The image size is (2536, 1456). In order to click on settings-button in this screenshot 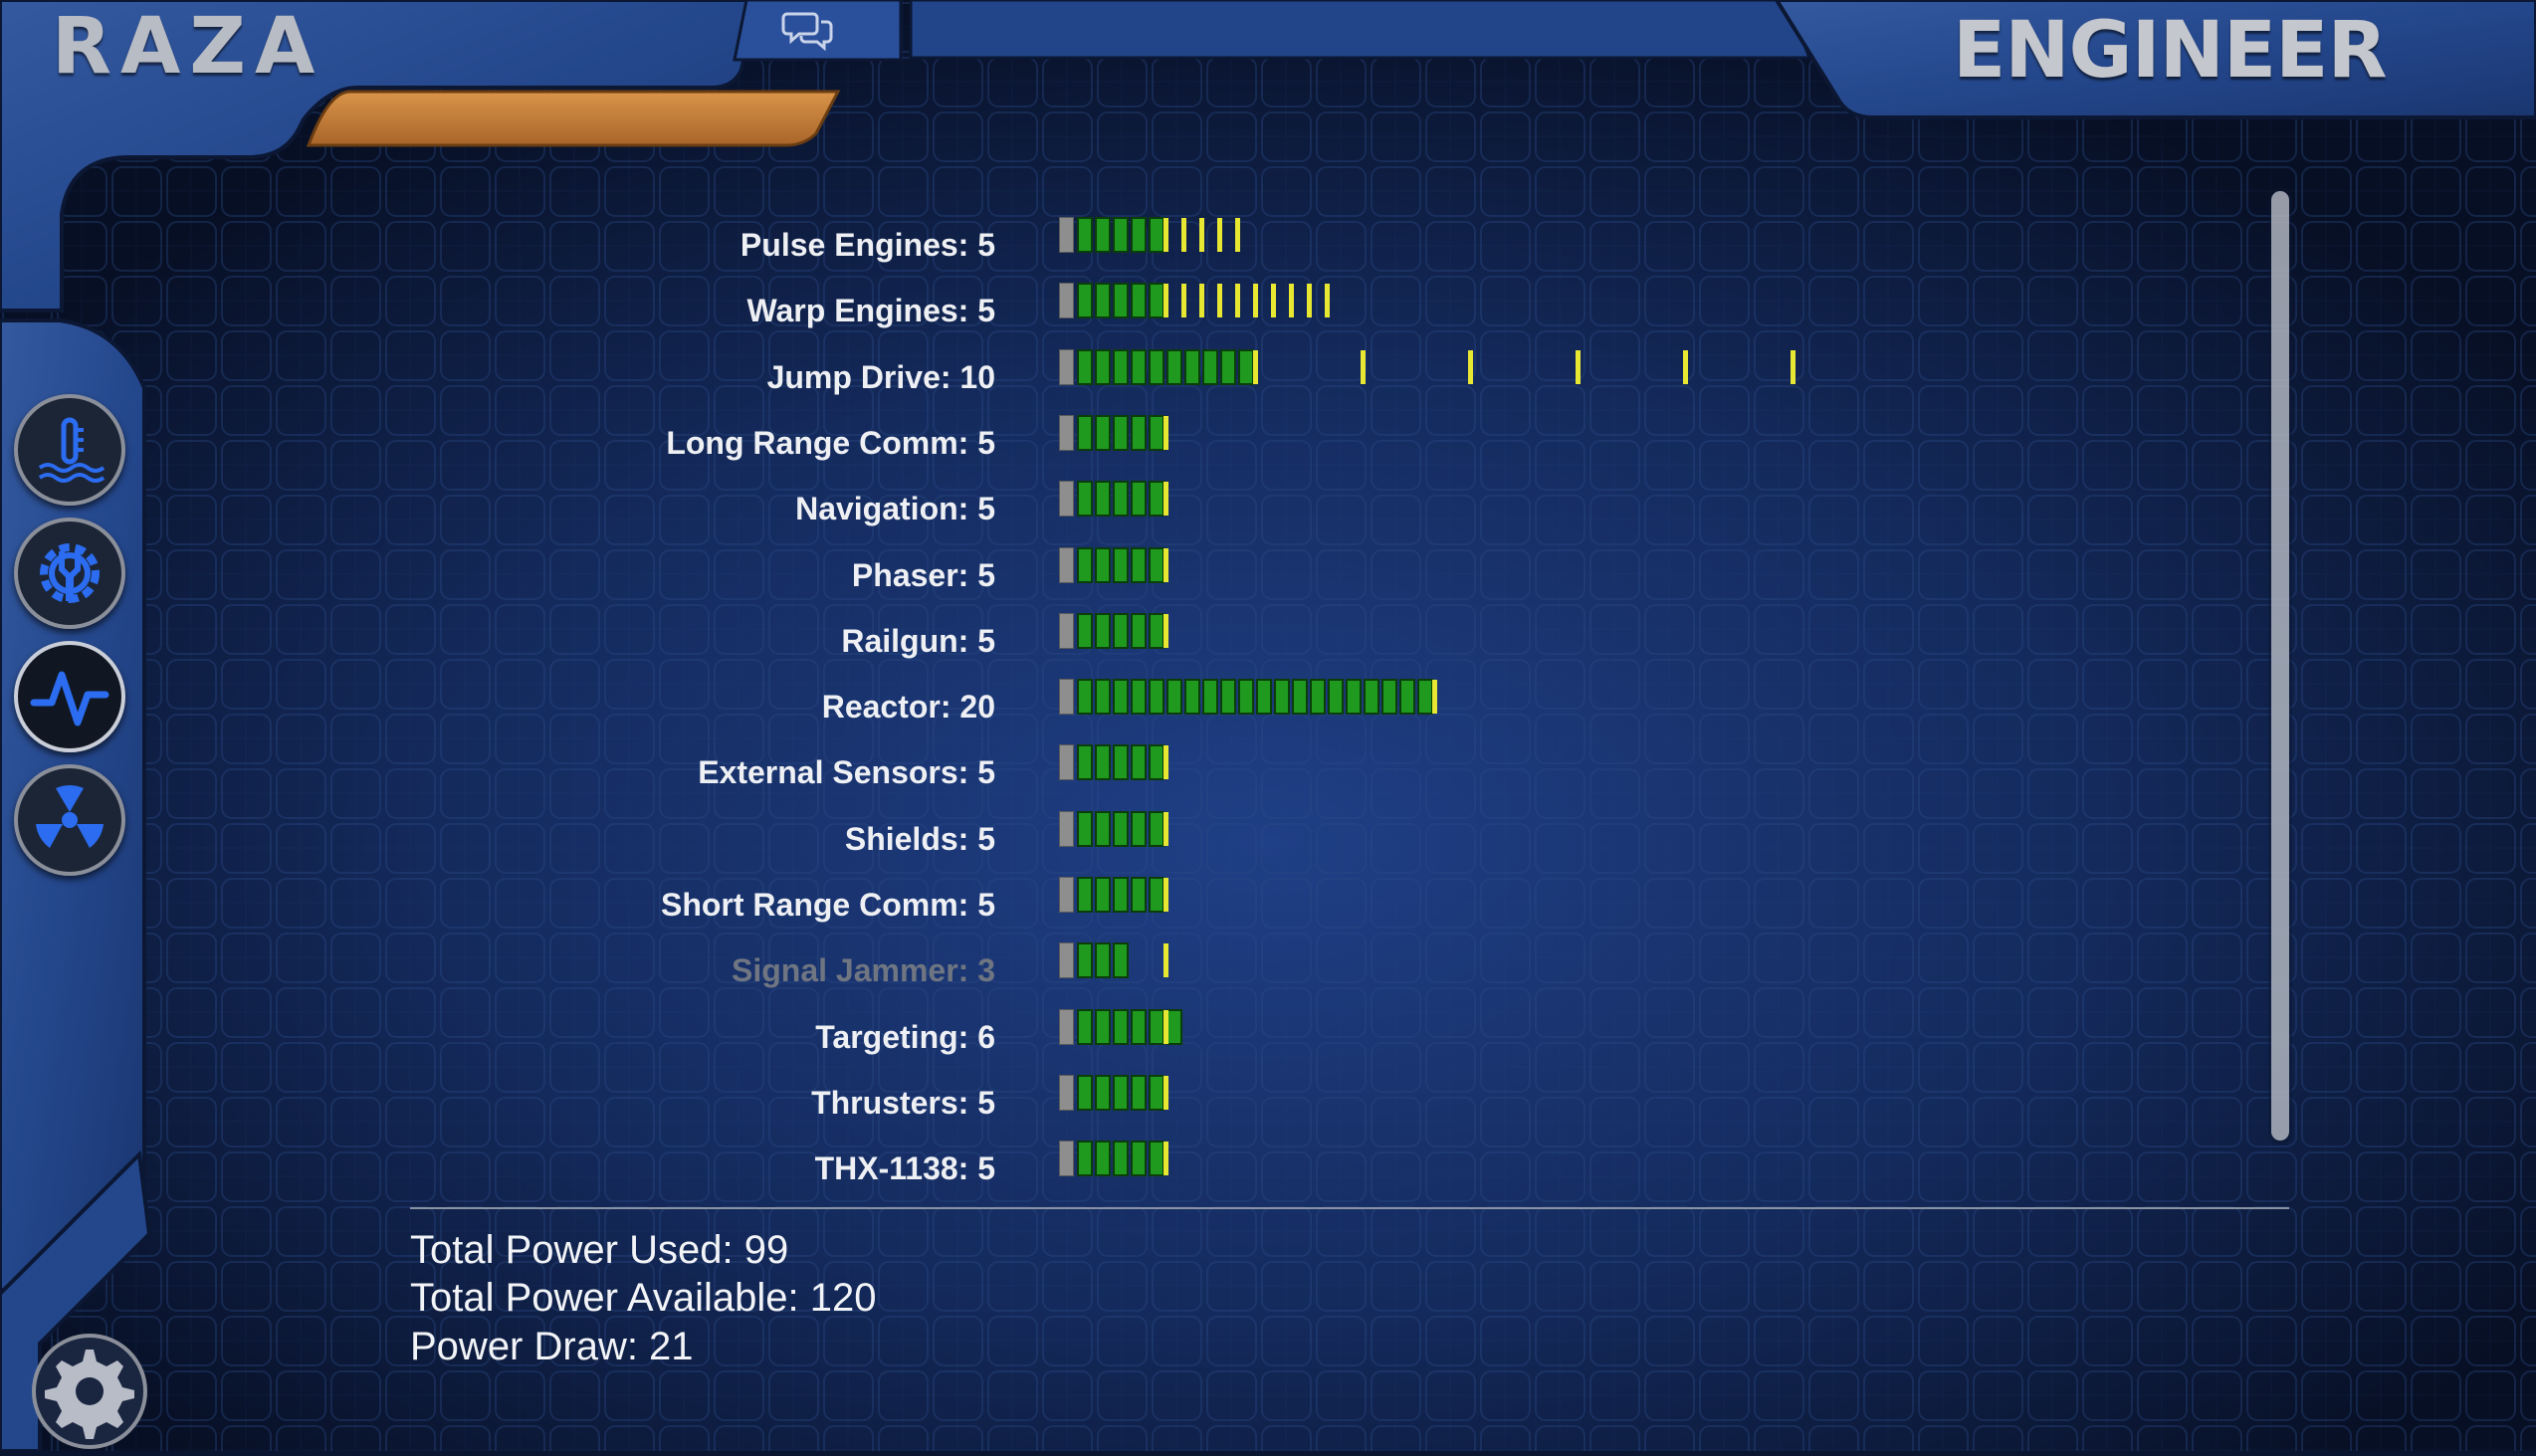, I will do `click(89, 1391)`.